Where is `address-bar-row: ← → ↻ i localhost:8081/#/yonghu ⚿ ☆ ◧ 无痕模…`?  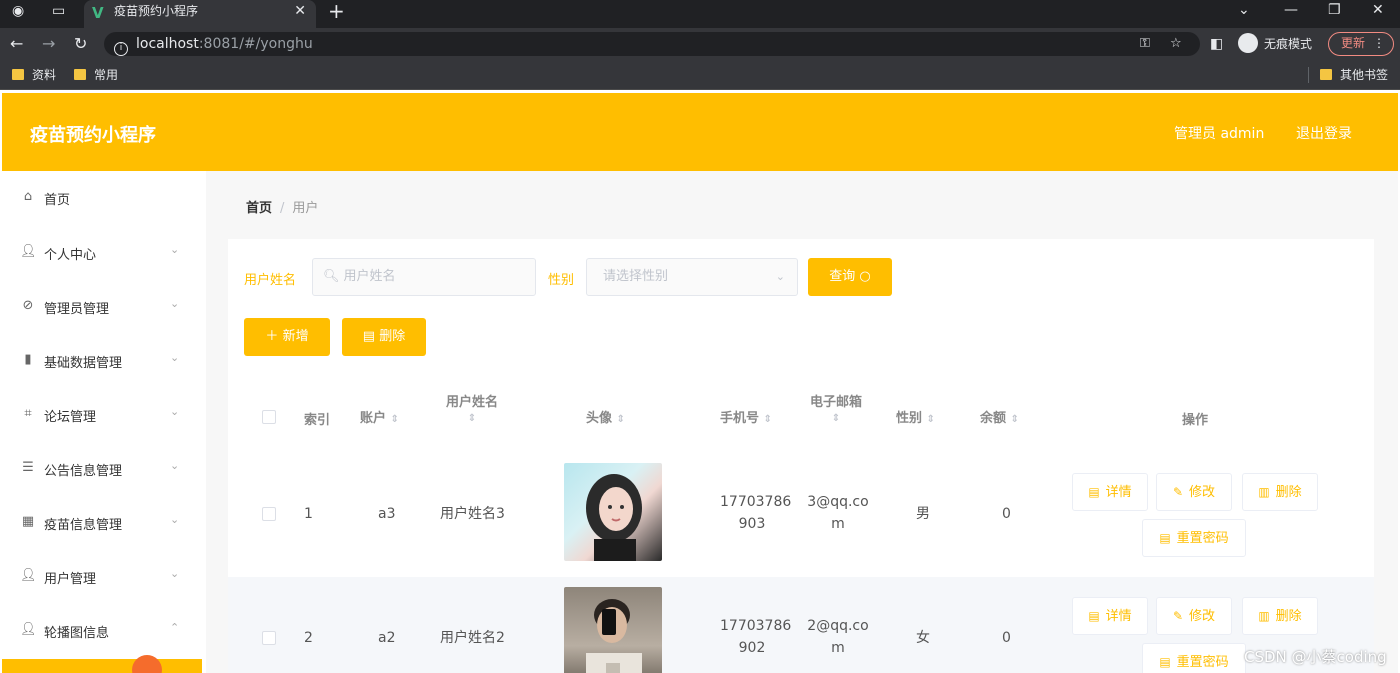
address-bar-row: ← → ↻ i localhost:8081/#/yonghu ⚿ ☆ ◧ 无痕模… is located at coordinates (700, 44).